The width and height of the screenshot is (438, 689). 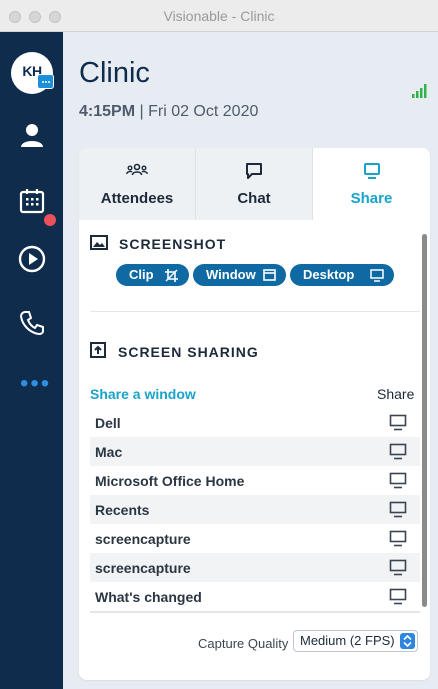 What do you see at coordinates (347, 640) in the screenshot?
I see `capture-quality-value: Medium (2 FPS)` at bounding box center [347, 640].